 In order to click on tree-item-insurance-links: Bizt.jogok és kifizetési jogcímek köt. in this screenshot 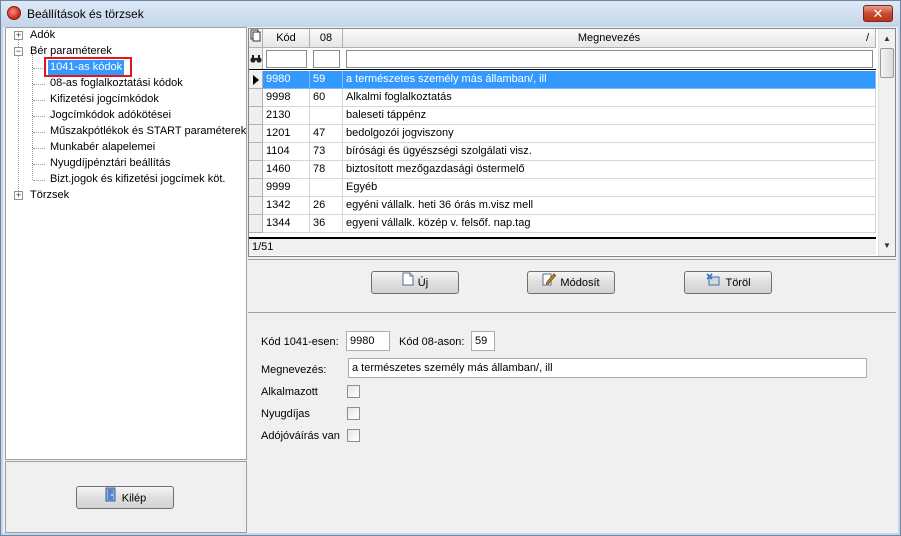, I will do `click(126, 179)`.